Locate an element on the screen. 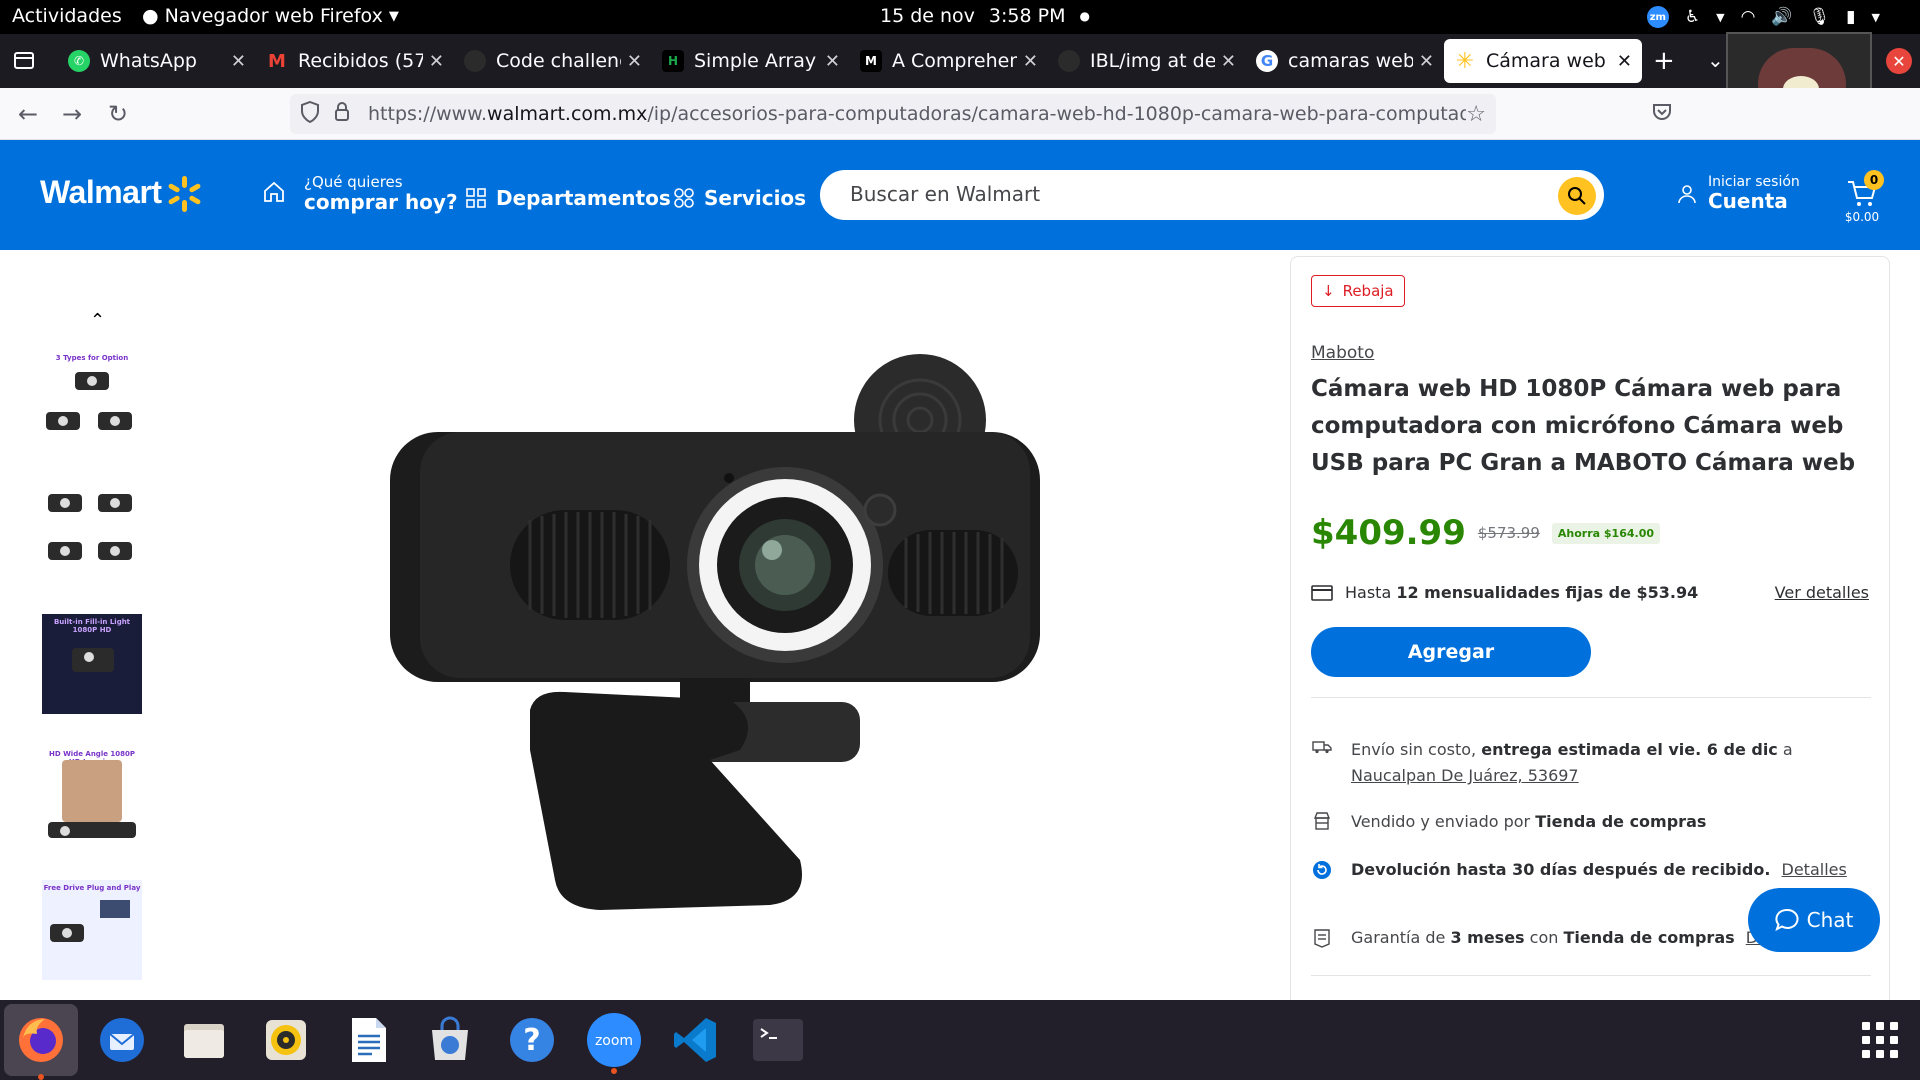  lock-icon is located at coordinates (342, 114).